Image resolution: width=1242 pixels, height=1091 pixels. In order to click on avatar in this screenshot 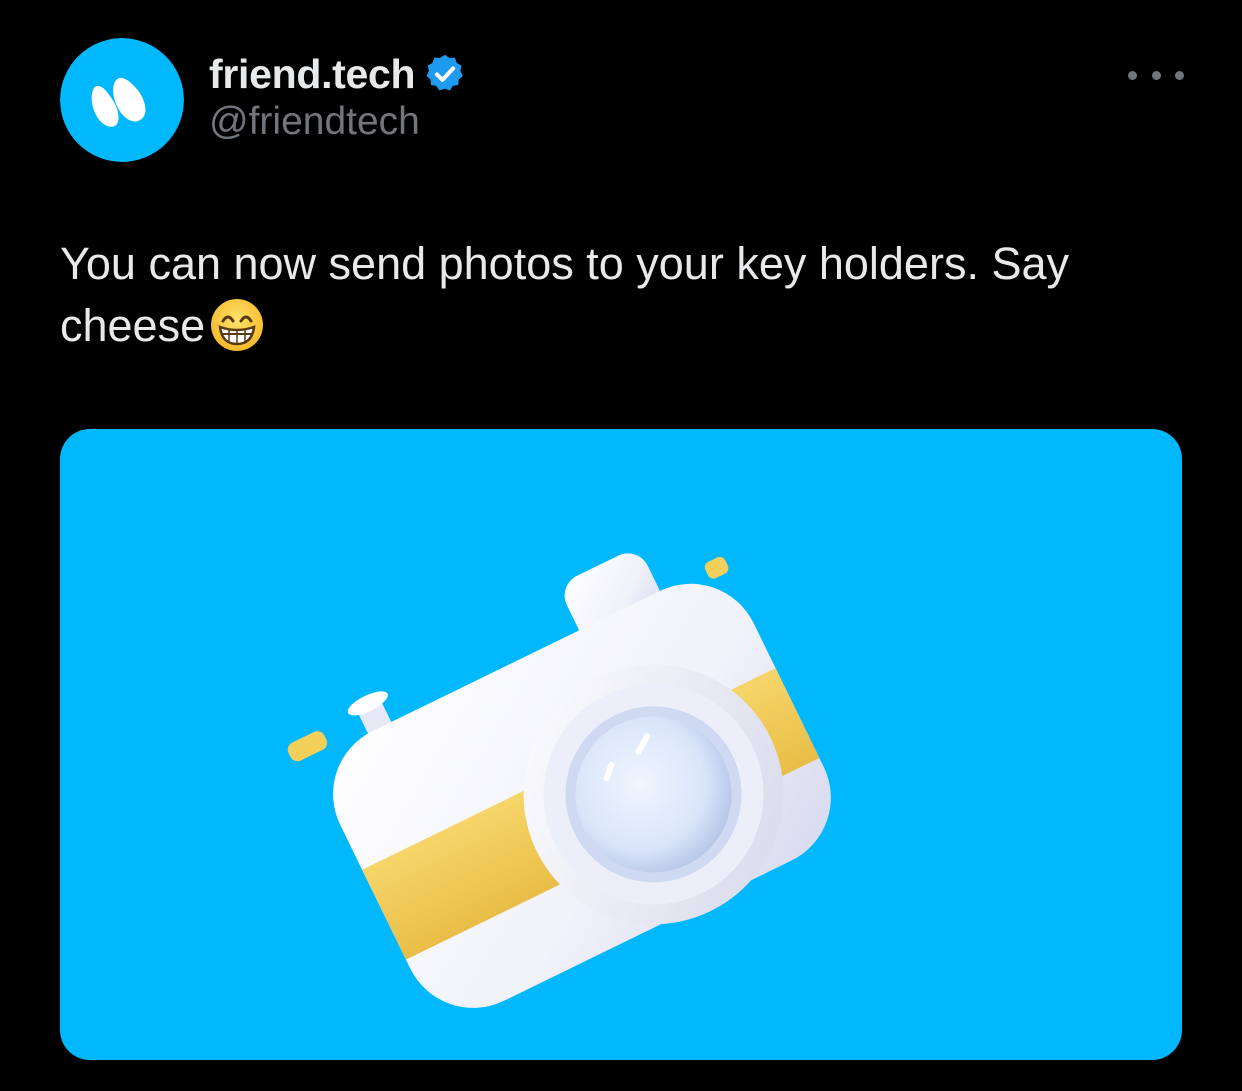, I will do `click(122, 100)`.